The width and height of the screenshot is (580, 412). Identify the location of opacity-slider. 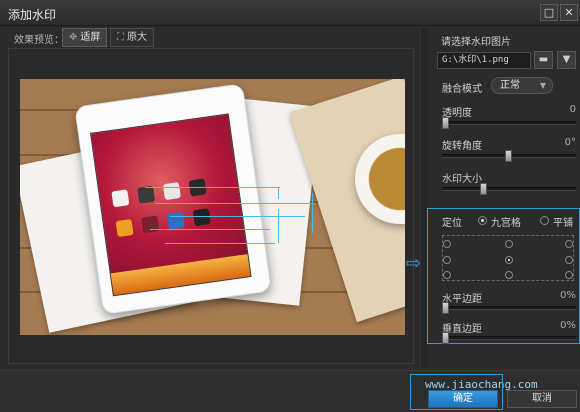
(509, 123).